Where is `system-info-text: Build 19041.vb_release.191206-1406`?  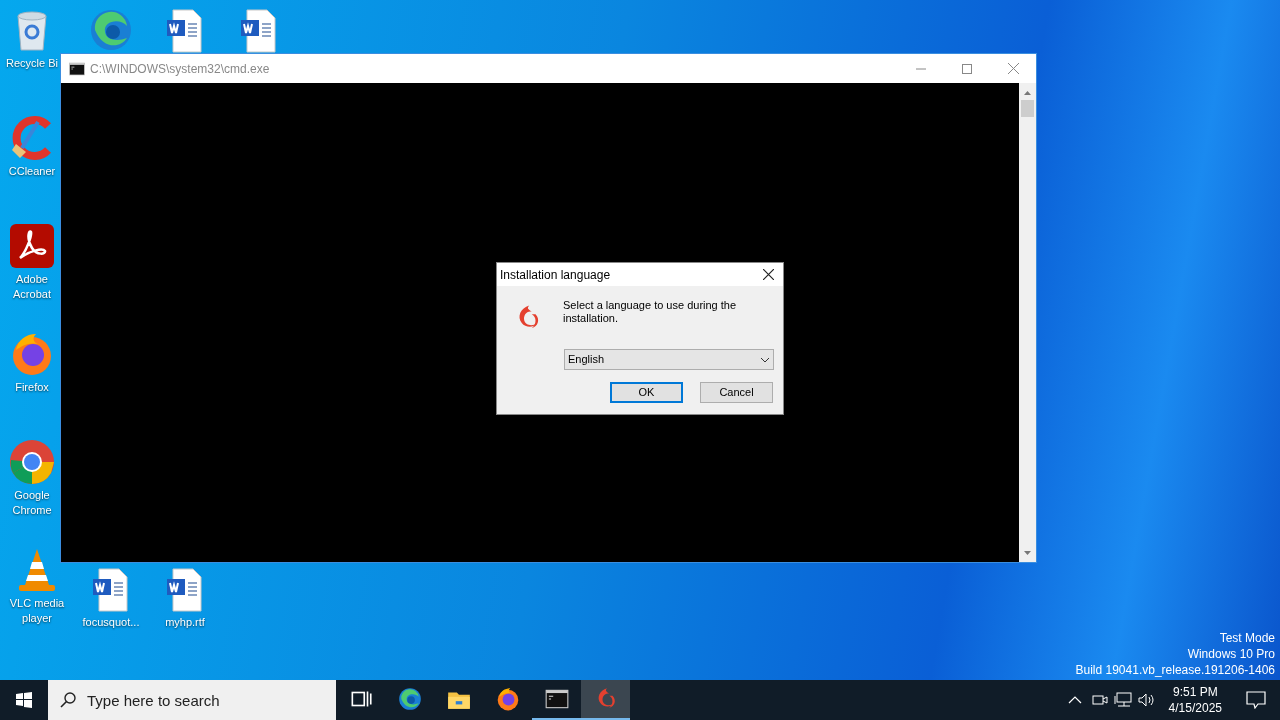 system-info-text: Build 19041.vb_release.191206-1406 is located at coordinates (1175, 670).